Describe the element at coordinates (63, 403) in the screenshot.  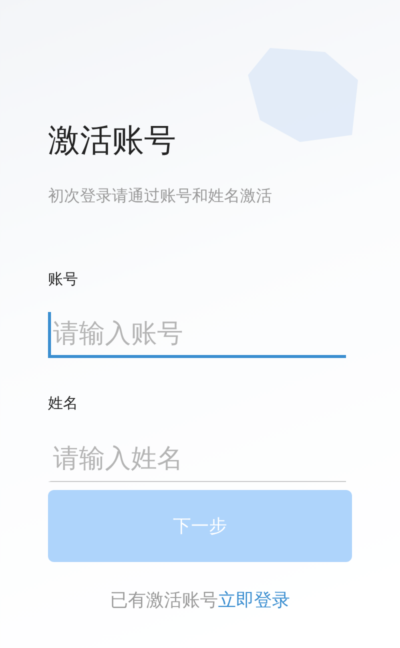
I see `field-label: 姓名` at that location.